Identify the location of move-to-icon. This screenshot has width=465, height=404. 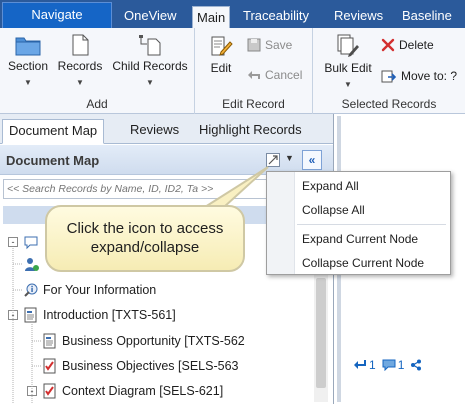
(389, 76).